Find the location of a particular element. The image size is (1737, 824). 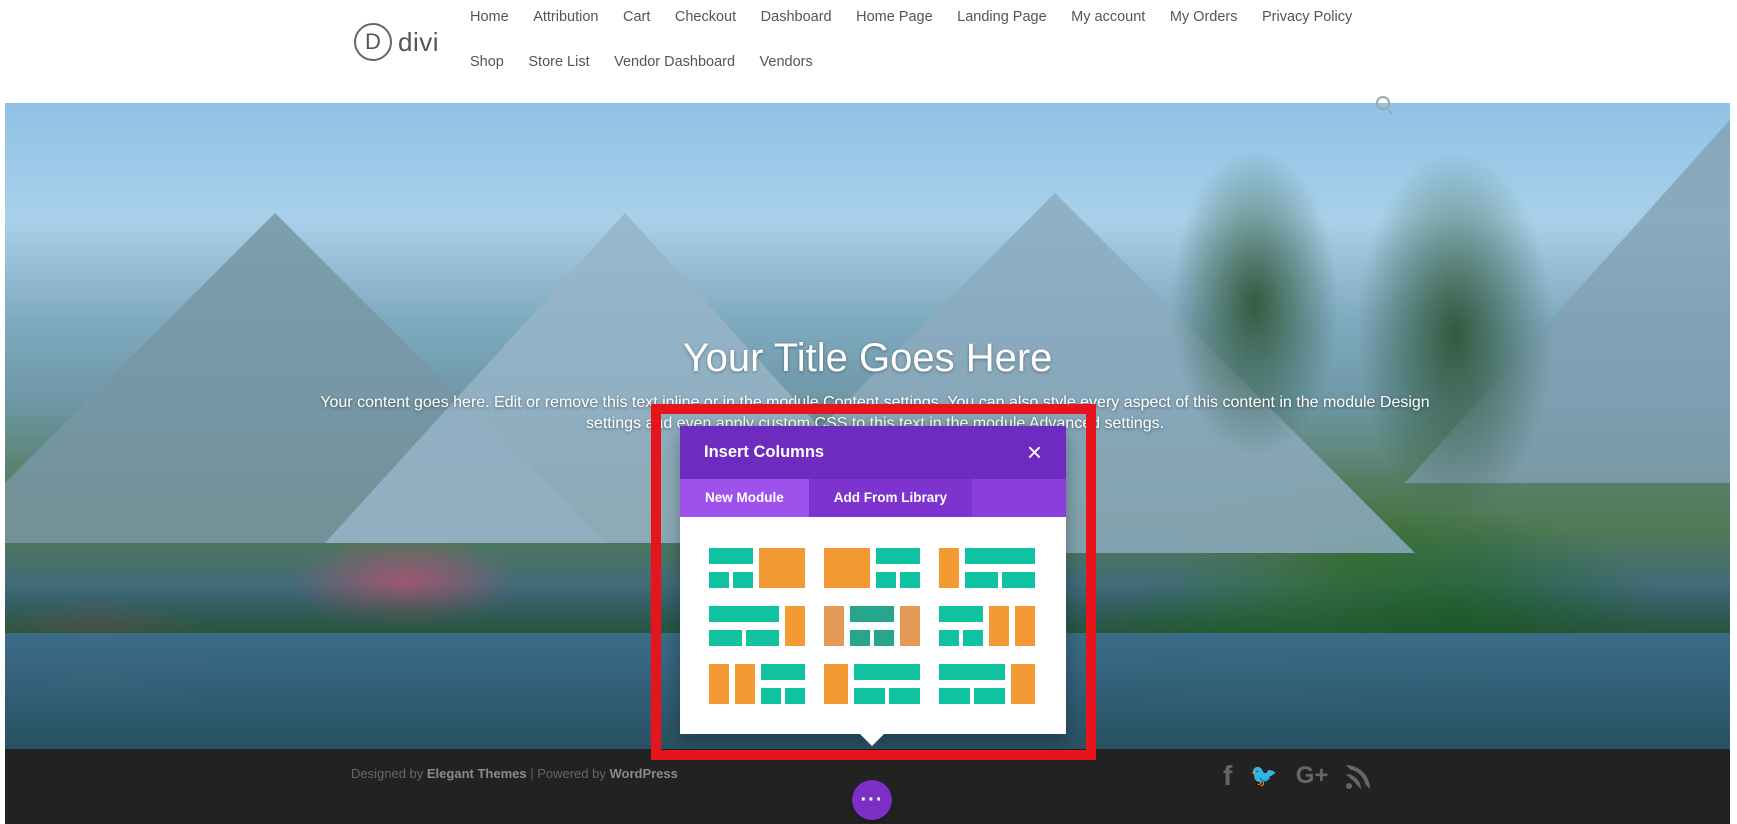

nav-link-dashboard: Dashboard is located at coordinates (796, 17).